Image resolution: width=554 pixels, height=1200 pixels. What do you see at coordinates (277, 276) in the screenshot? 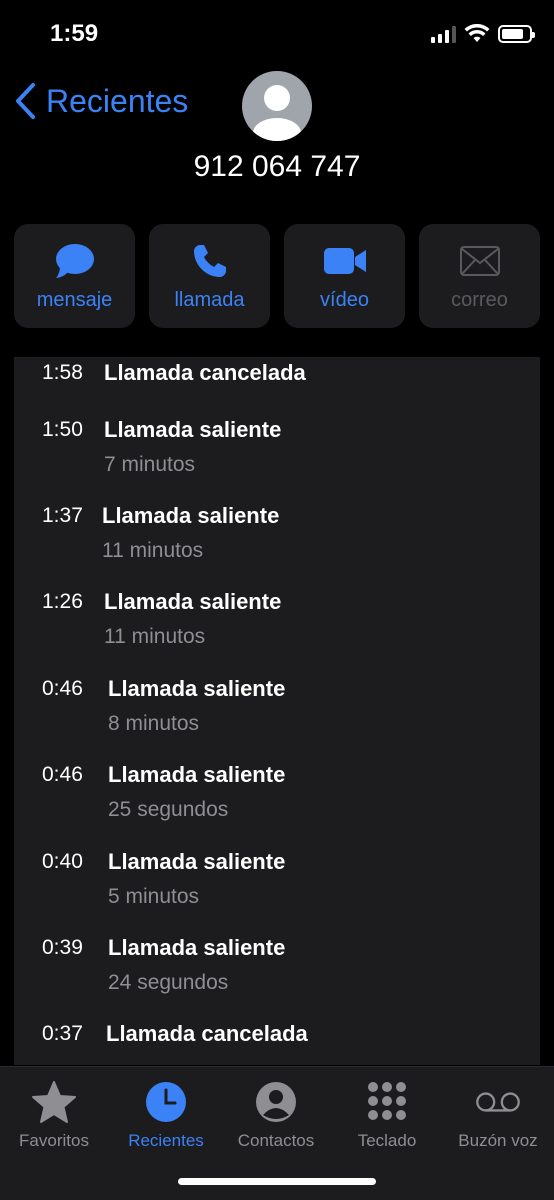
I see `action-buttons: mensaje llamada vídeo correo` at bounding box center [277, 276].